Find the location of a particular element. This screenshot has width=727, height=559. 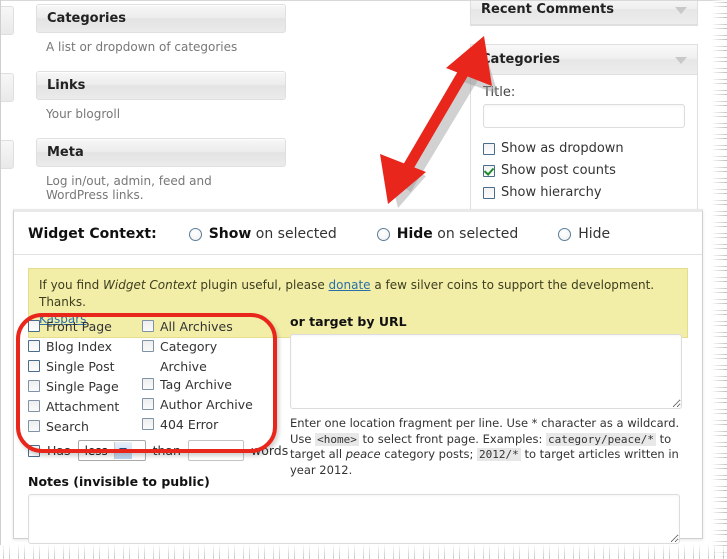

notes-label: Notes (invisible to public) is located at coordinates (119, 481).